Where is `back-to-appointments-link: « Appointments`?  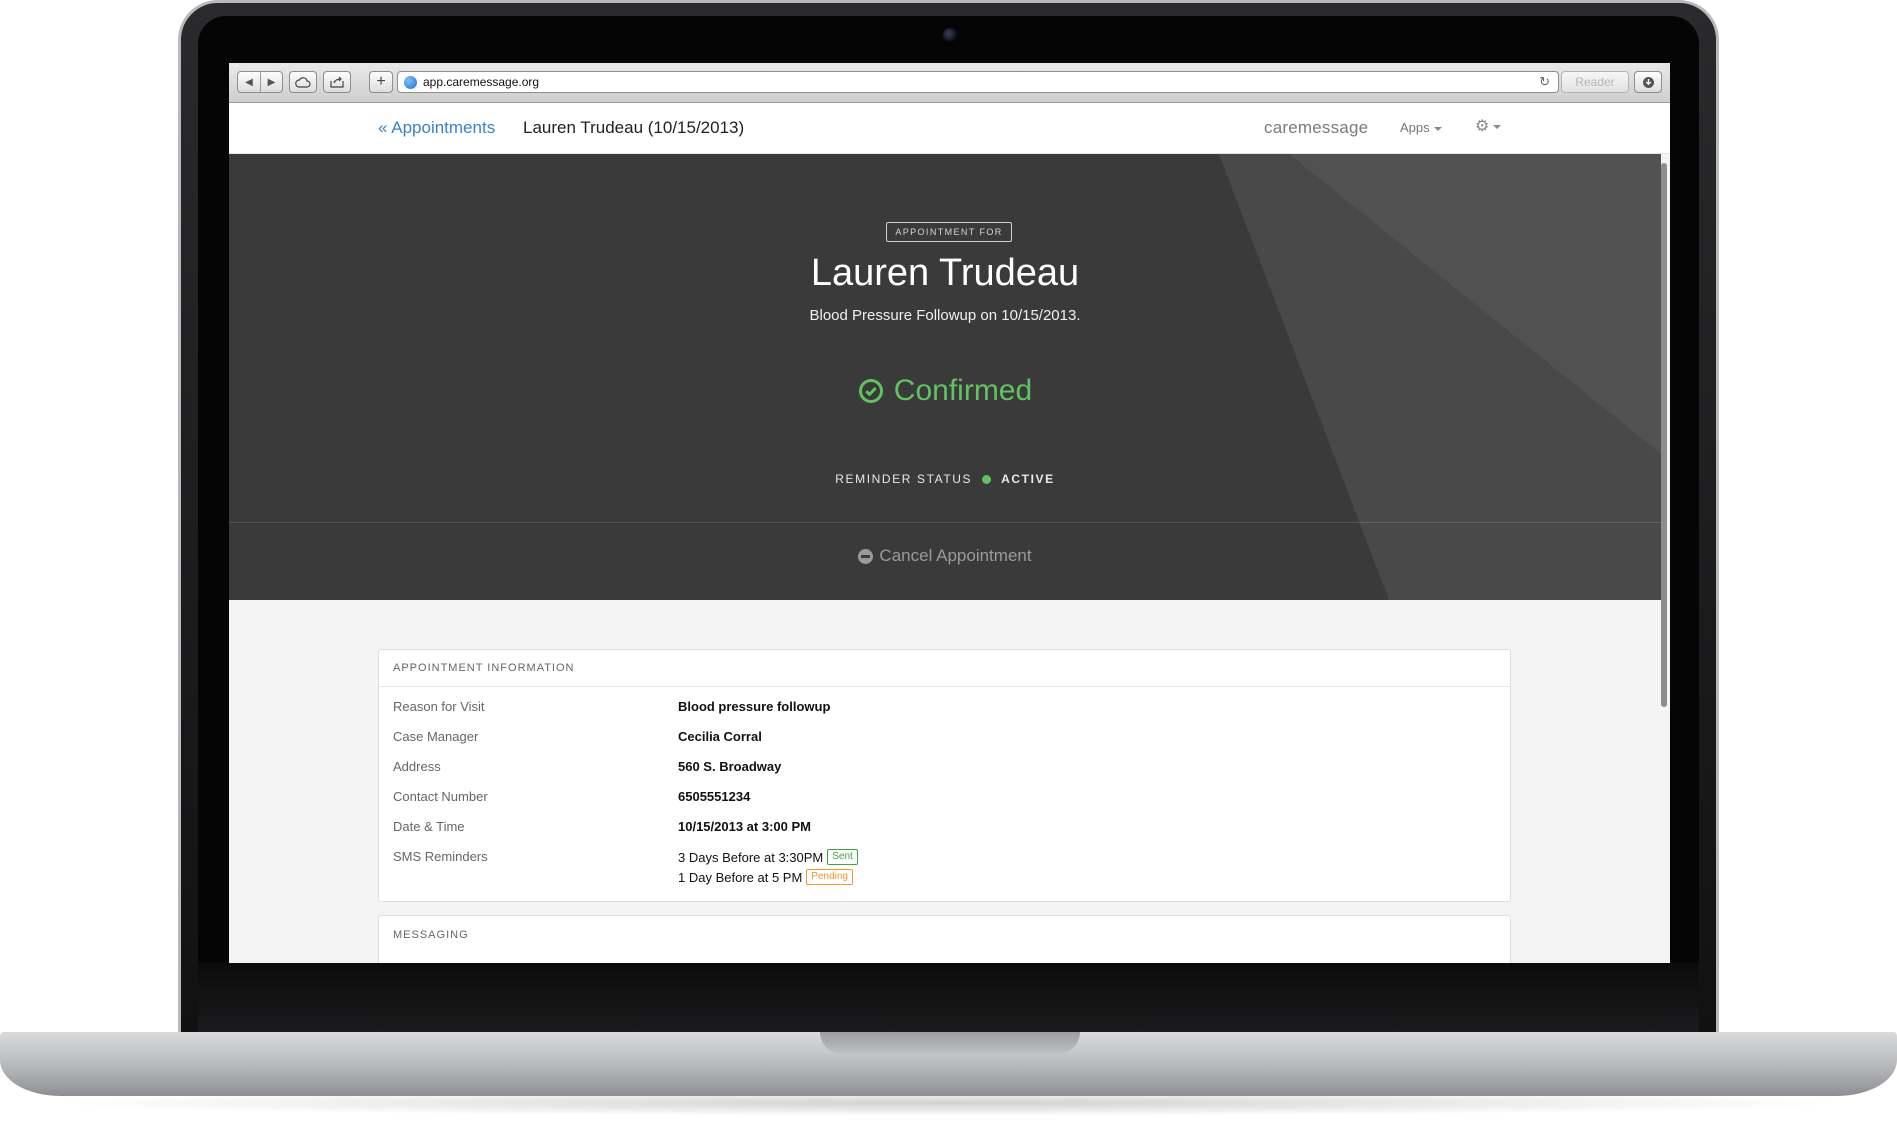 back-to-appointments-link: « Appointments is located at coordinates (436, 128).